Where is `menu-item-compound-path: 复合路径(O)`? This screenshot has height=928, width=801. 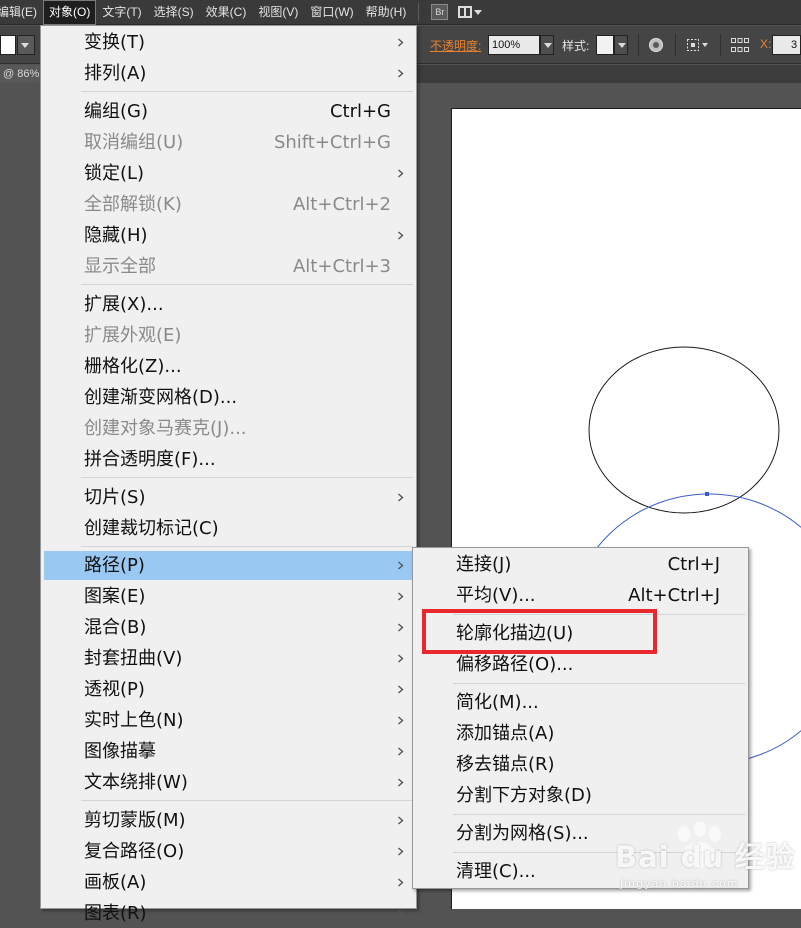 menu-item-compound-path: 复合路径(O) is located at coordinates (228, 851).